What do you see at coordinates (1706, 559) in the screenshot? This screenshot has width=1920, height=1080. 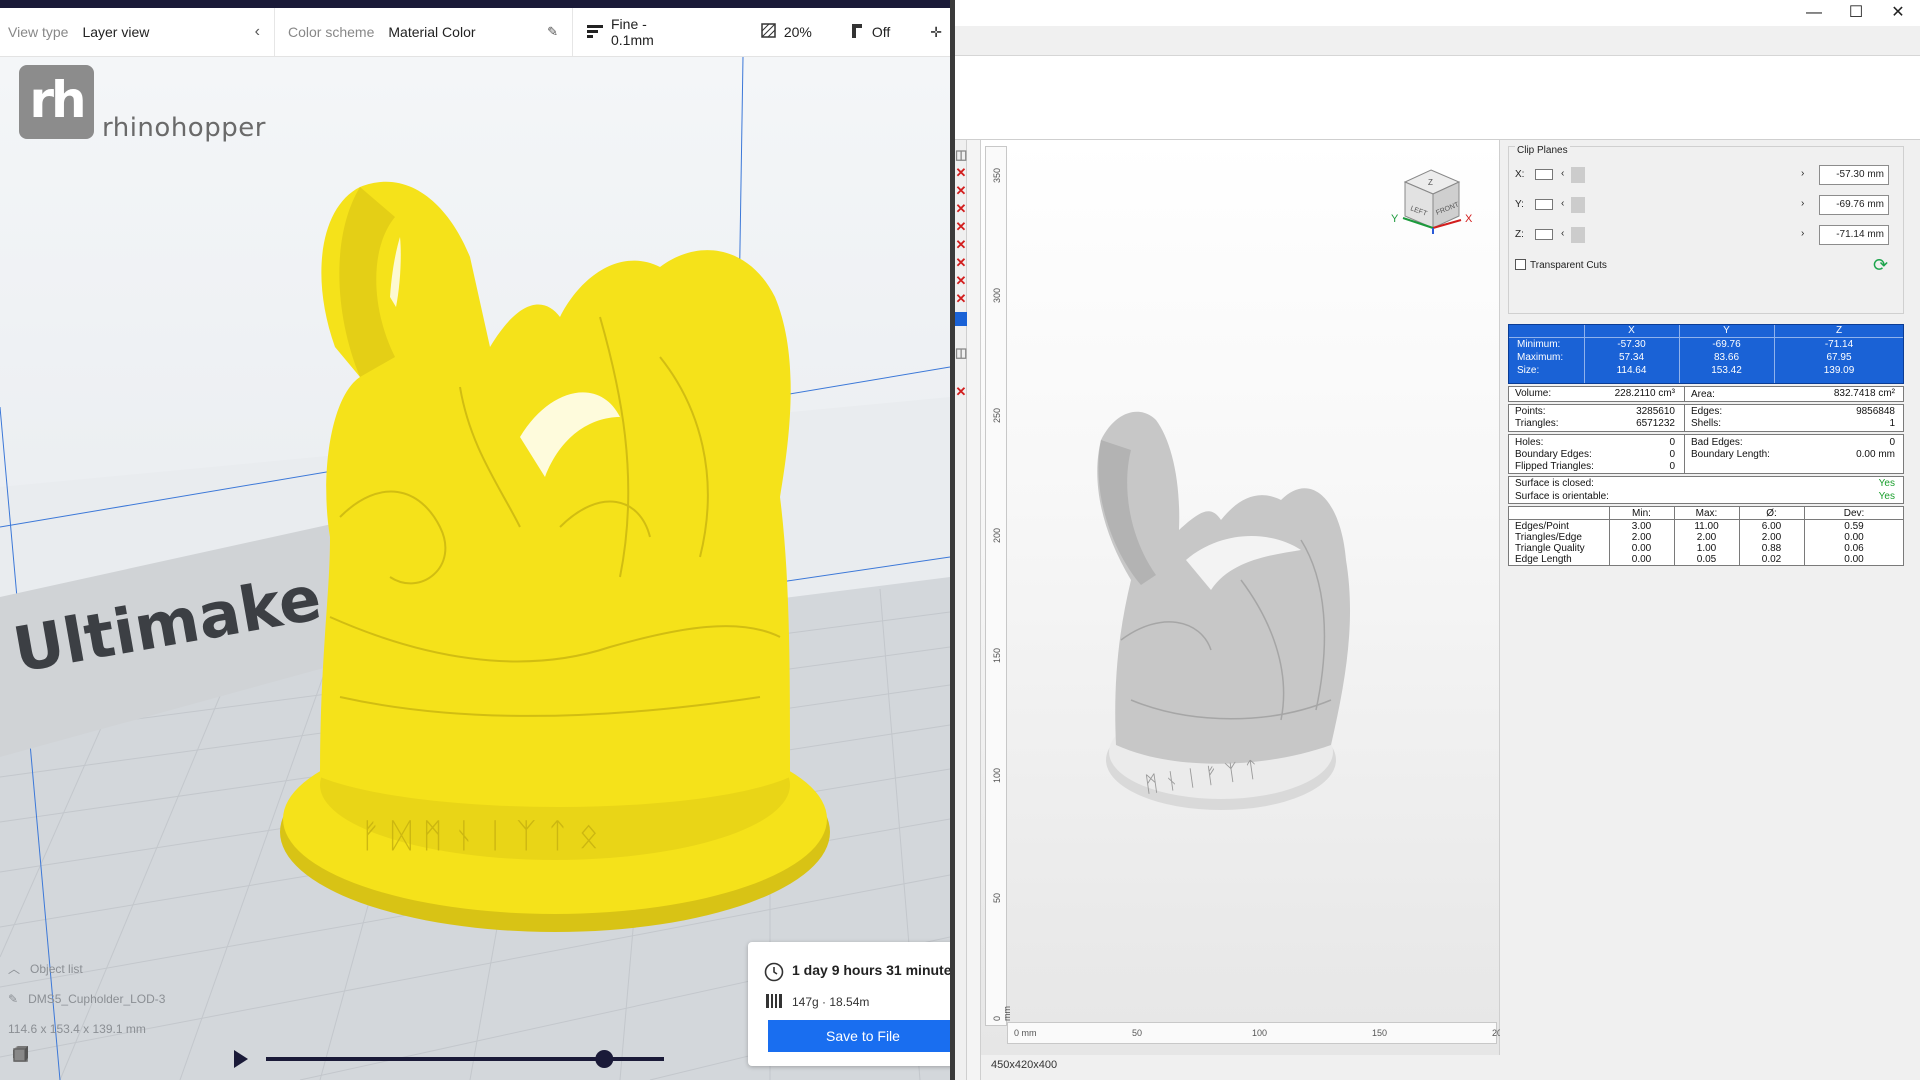 I see `stats-cell: 0.05` at bounding box center [1706, 559].